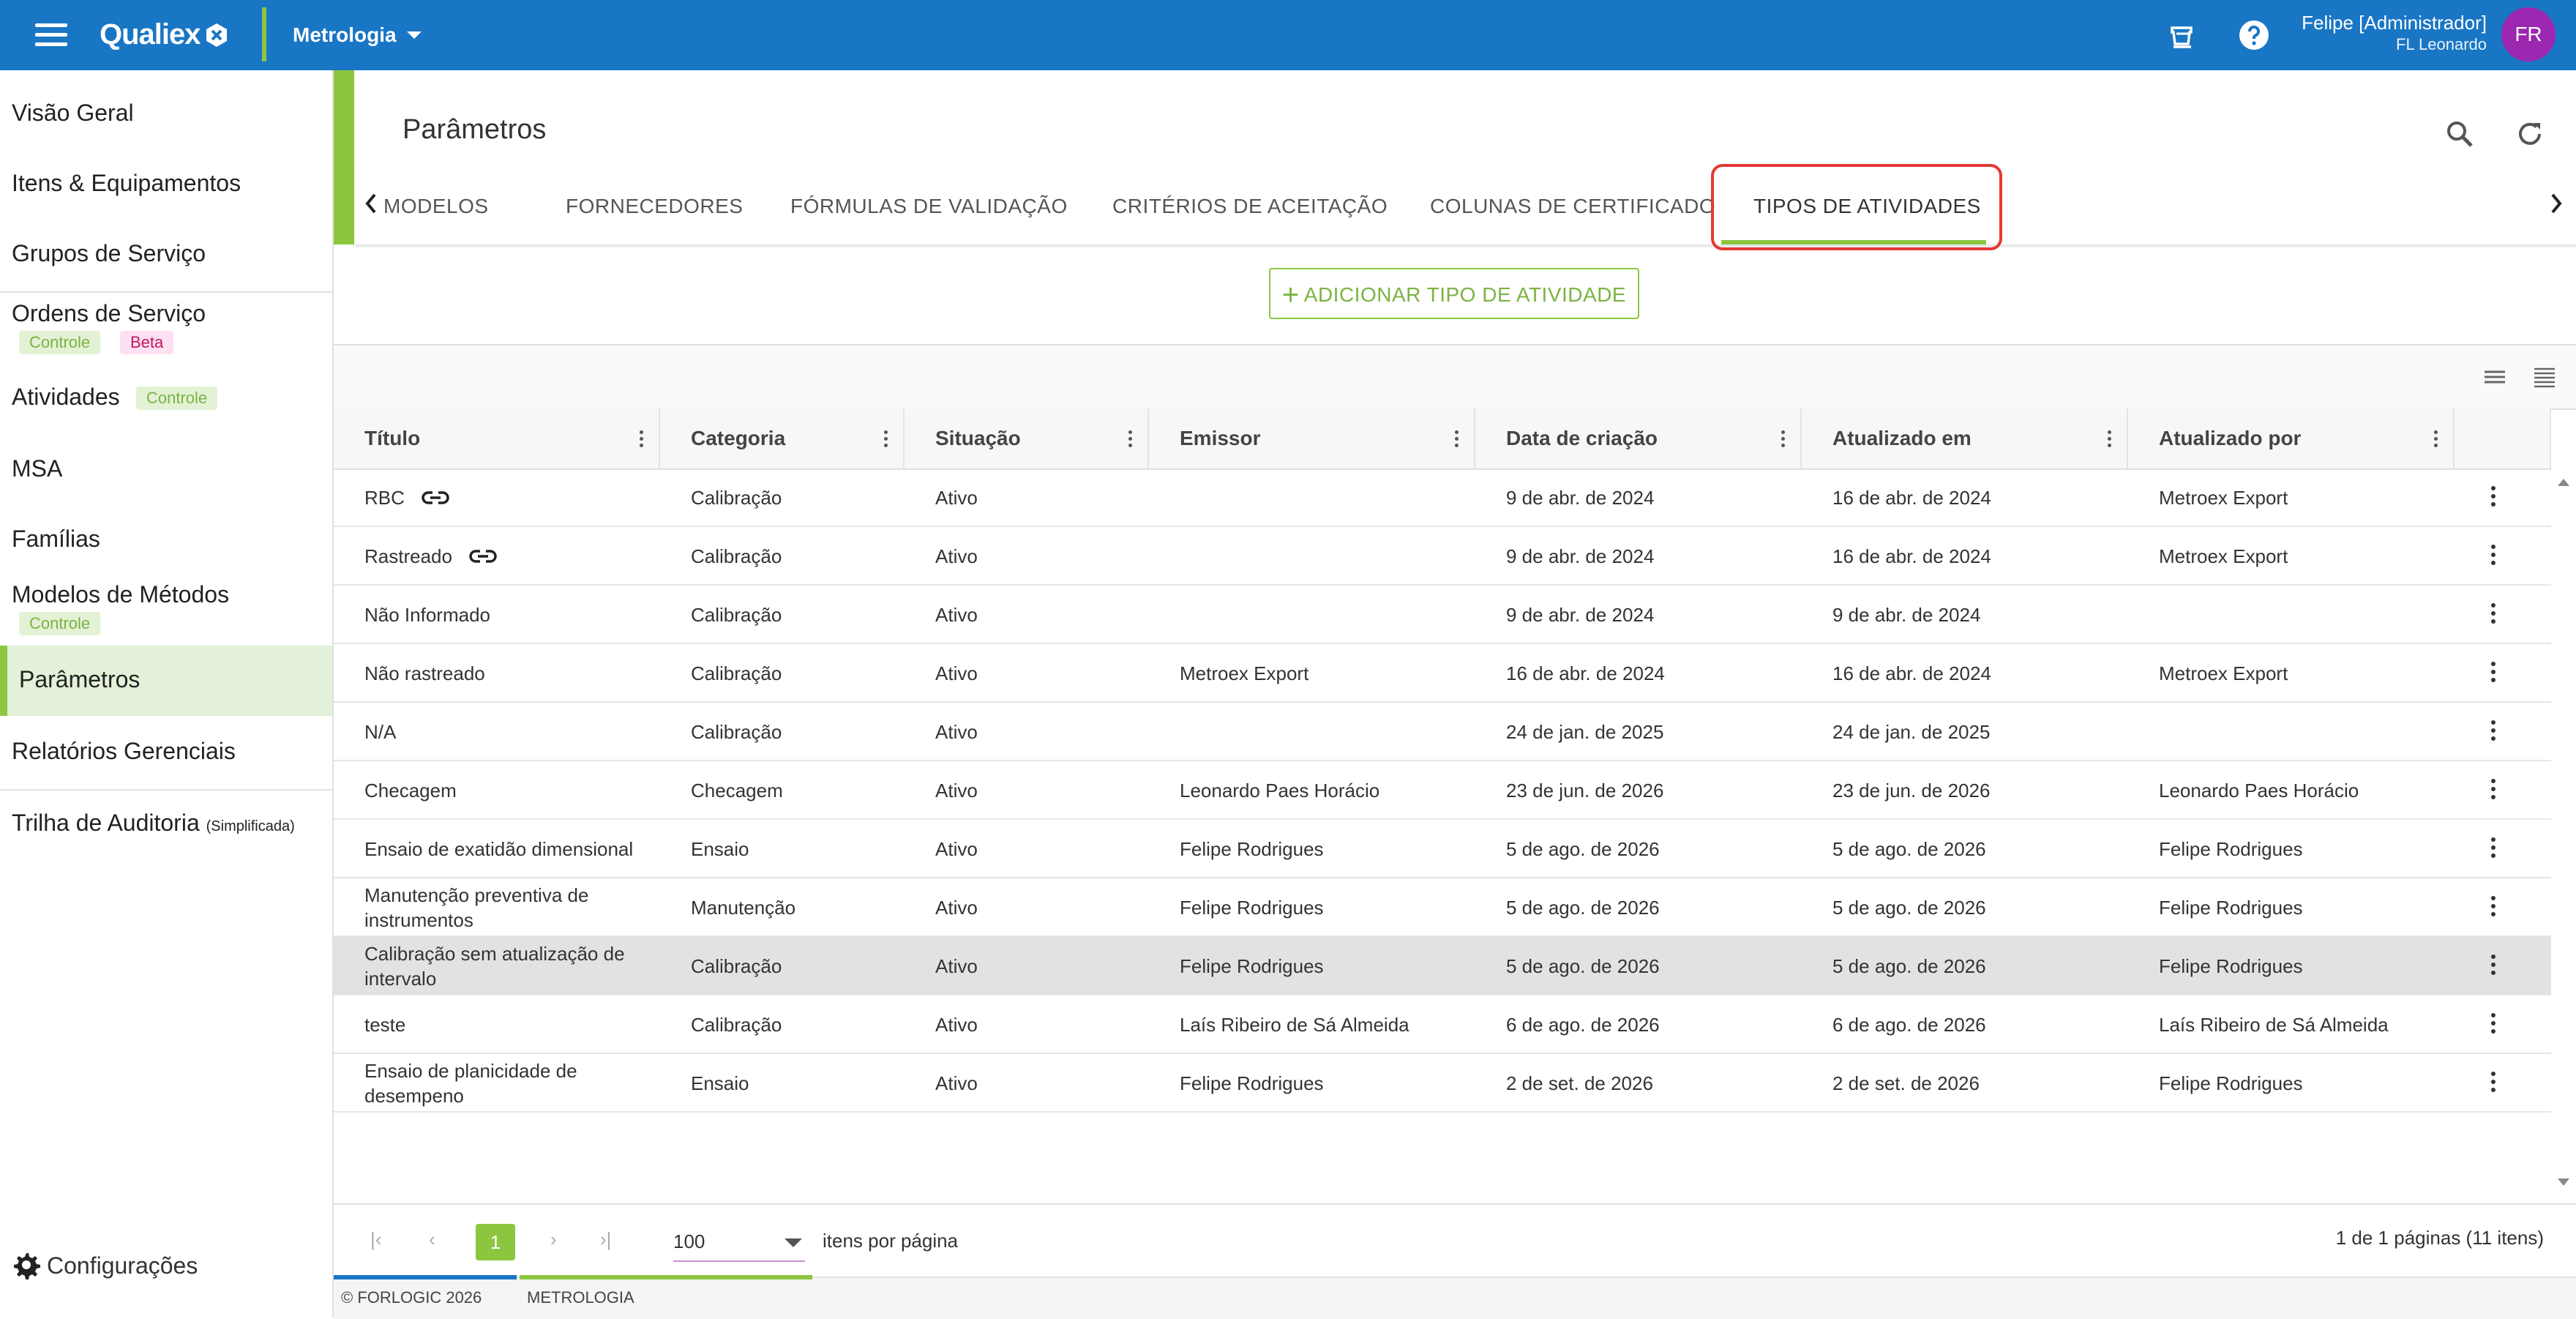 The image size is (2576, 1319). Describe the element at coordinates (106, 823) in the screenshot. I see `sidebar-item-label: Trilha de Auditoria` at that location.